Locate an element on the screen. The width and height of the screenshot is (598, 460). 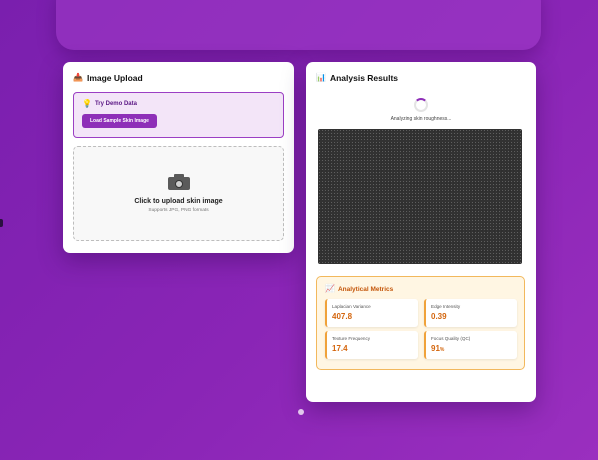
camera-icon is located at coordinates (178, 182).